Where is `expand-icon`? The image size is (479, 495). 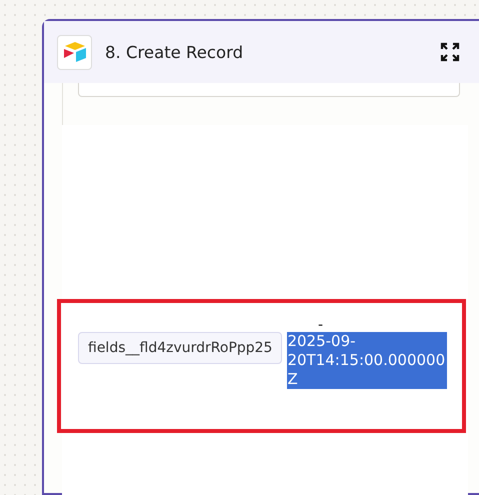
expand-icon is located at coordinates (450, 52).